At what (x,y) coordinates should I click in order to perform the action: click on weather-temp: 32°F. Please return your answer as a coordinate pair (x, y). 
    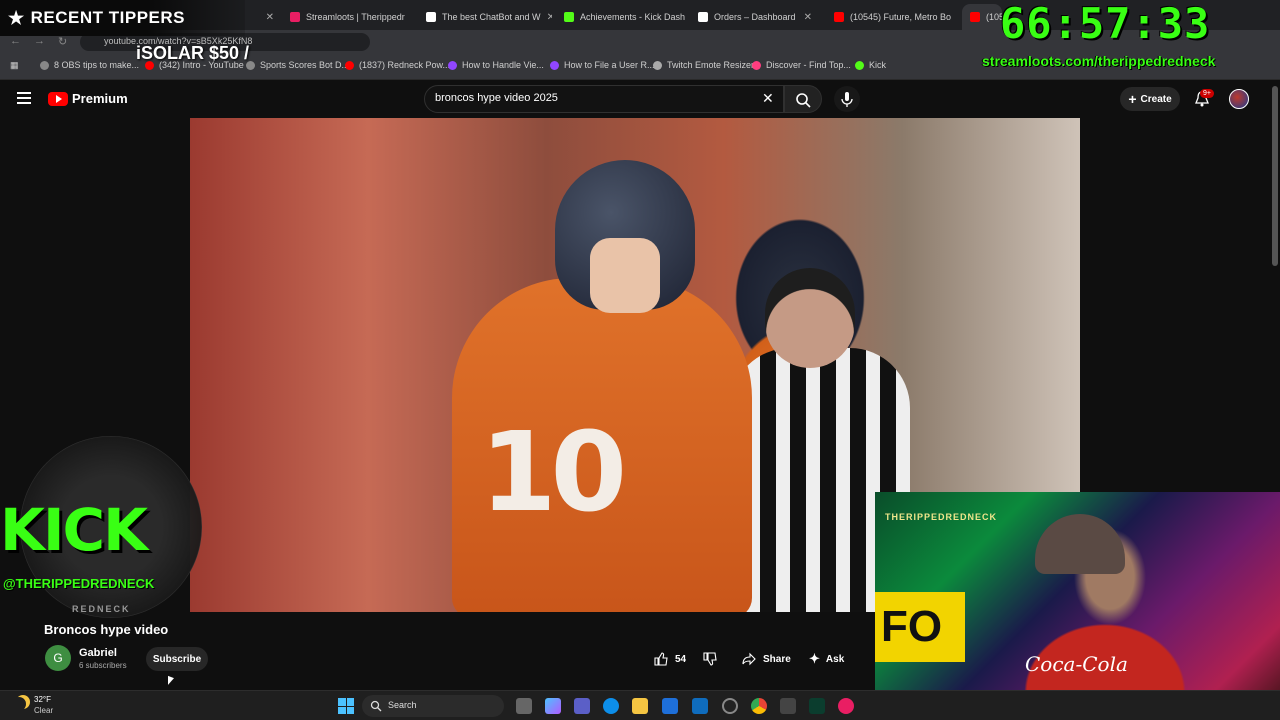
    Looking at the image, I should click on (42, 699).